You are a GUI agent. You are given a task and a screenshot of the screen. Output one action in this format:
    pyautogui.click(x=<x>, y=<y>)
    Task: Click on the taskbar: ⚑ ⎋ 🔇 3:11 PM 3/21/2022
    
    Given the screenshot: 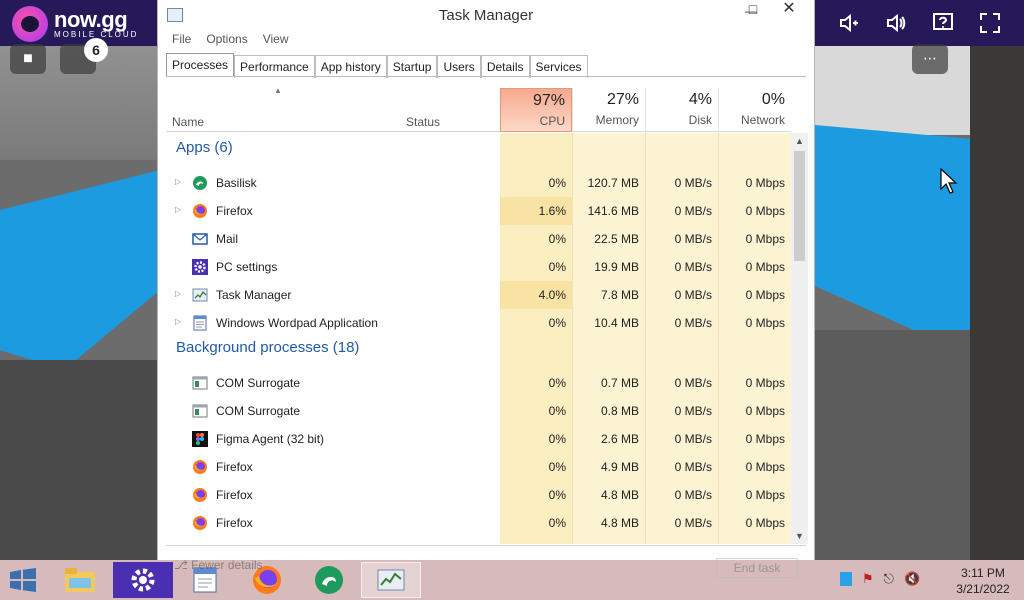 What is the action you would take?
    pyautogui.click(x=512, y=580)
    